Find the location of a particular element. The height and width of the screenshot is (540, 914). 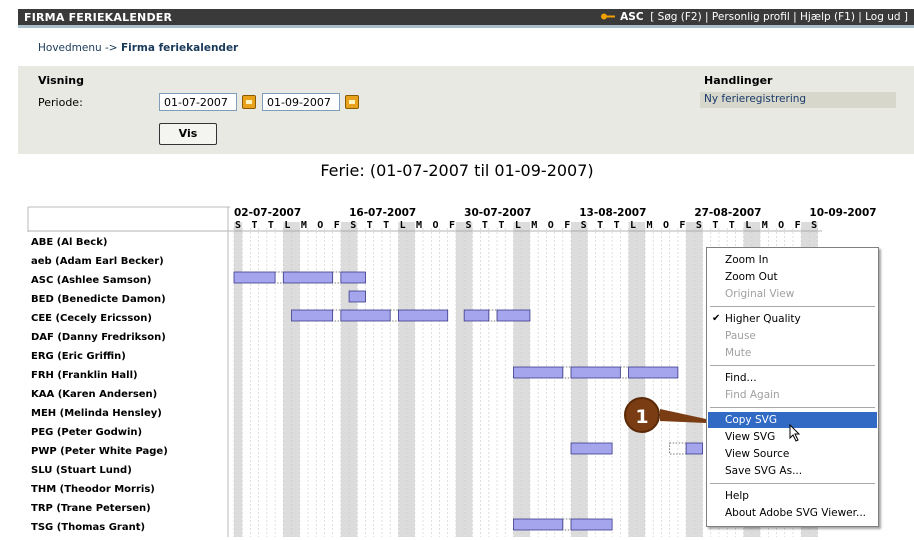

menu-item-higher-quality: Higher Quality ✔ is located at coordinates (792, 319).